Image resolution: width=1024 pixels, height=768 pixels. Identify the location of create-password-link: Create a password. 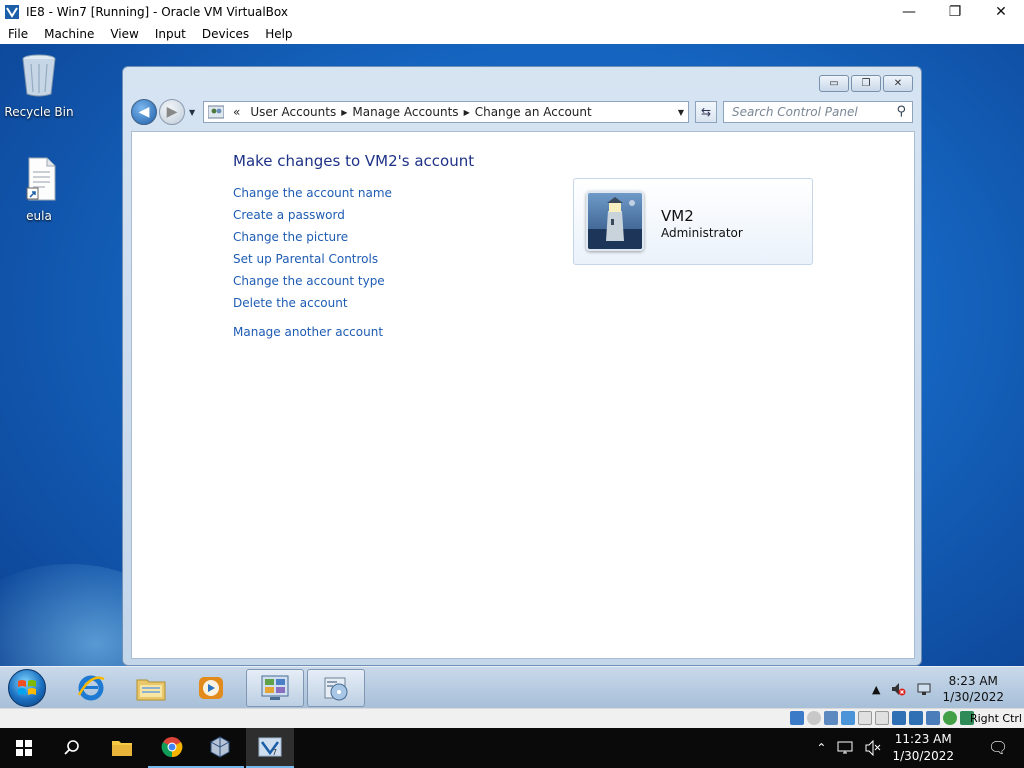
(312, 217).